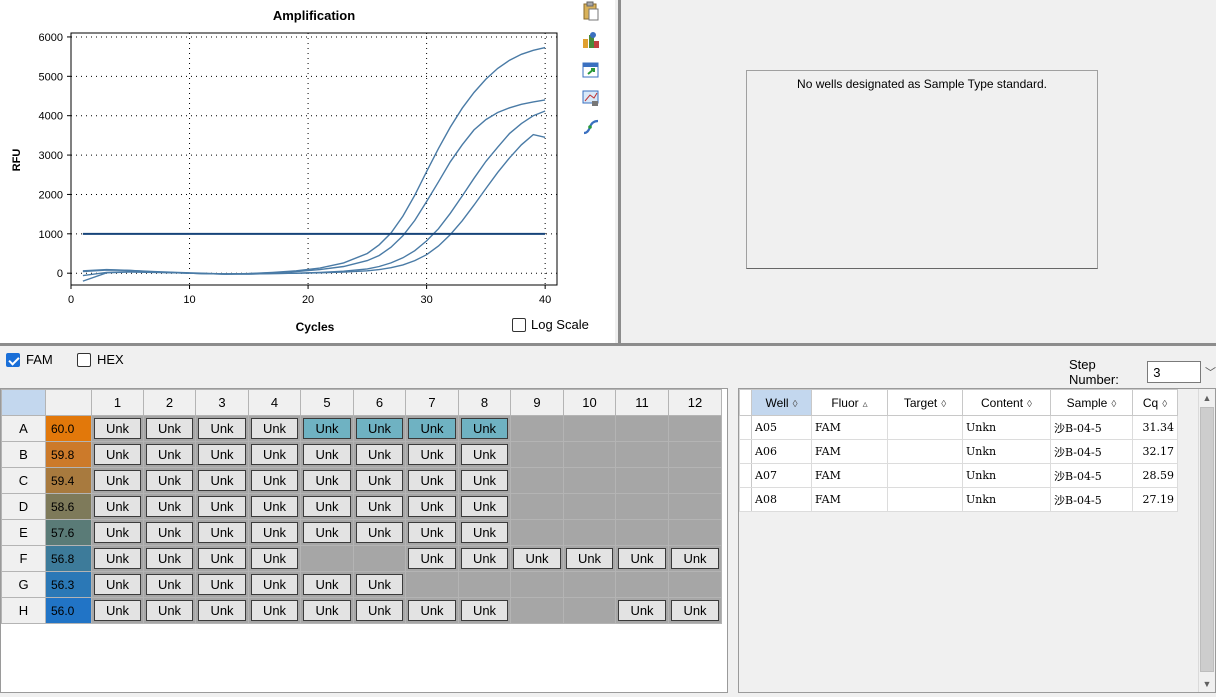 The height and width of the screenshot is (697, 1216). Describe the element at coordinates (379, 402) in the screenshot. I see `plate-column-header: 6` at that location.